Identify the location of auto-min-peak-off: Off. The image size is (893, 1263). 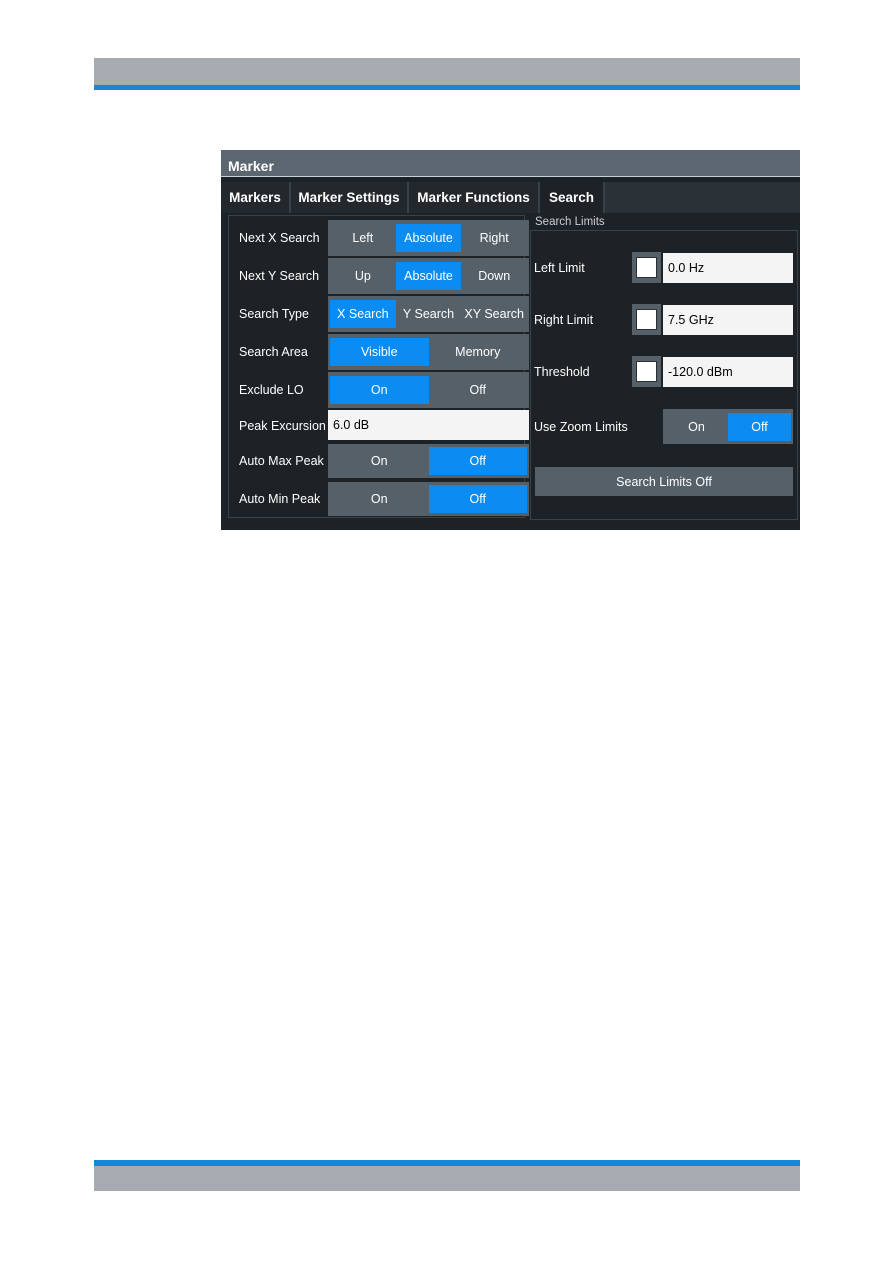
(477, 499).